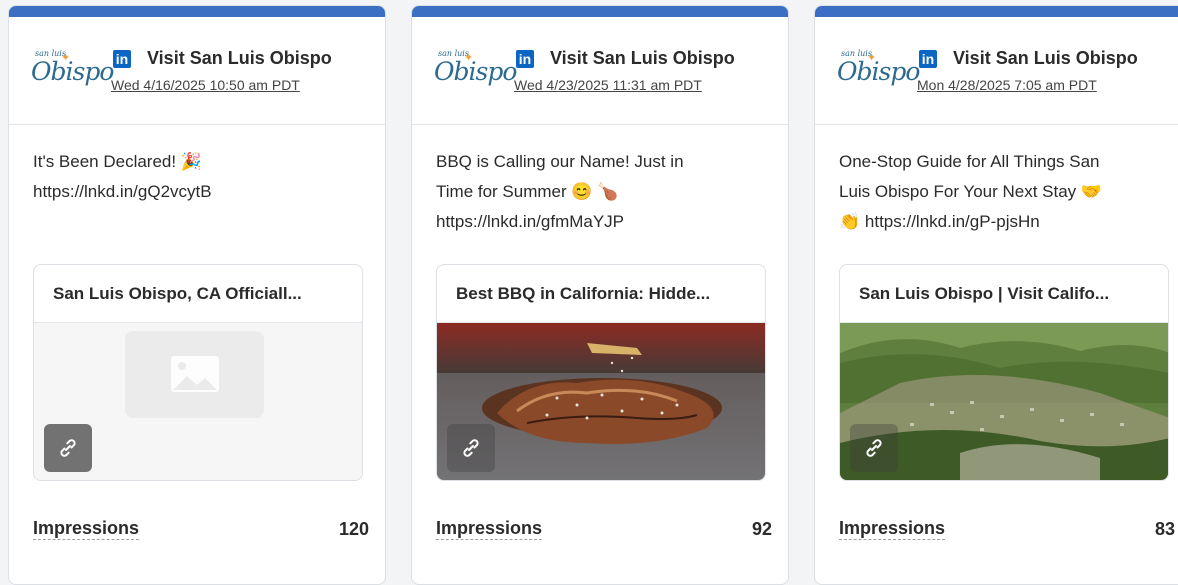  What do you see at coordinates (604, 529) in the screenshot?
I see `metrics-row: Impressions 92` at bounding box center [604, 529].